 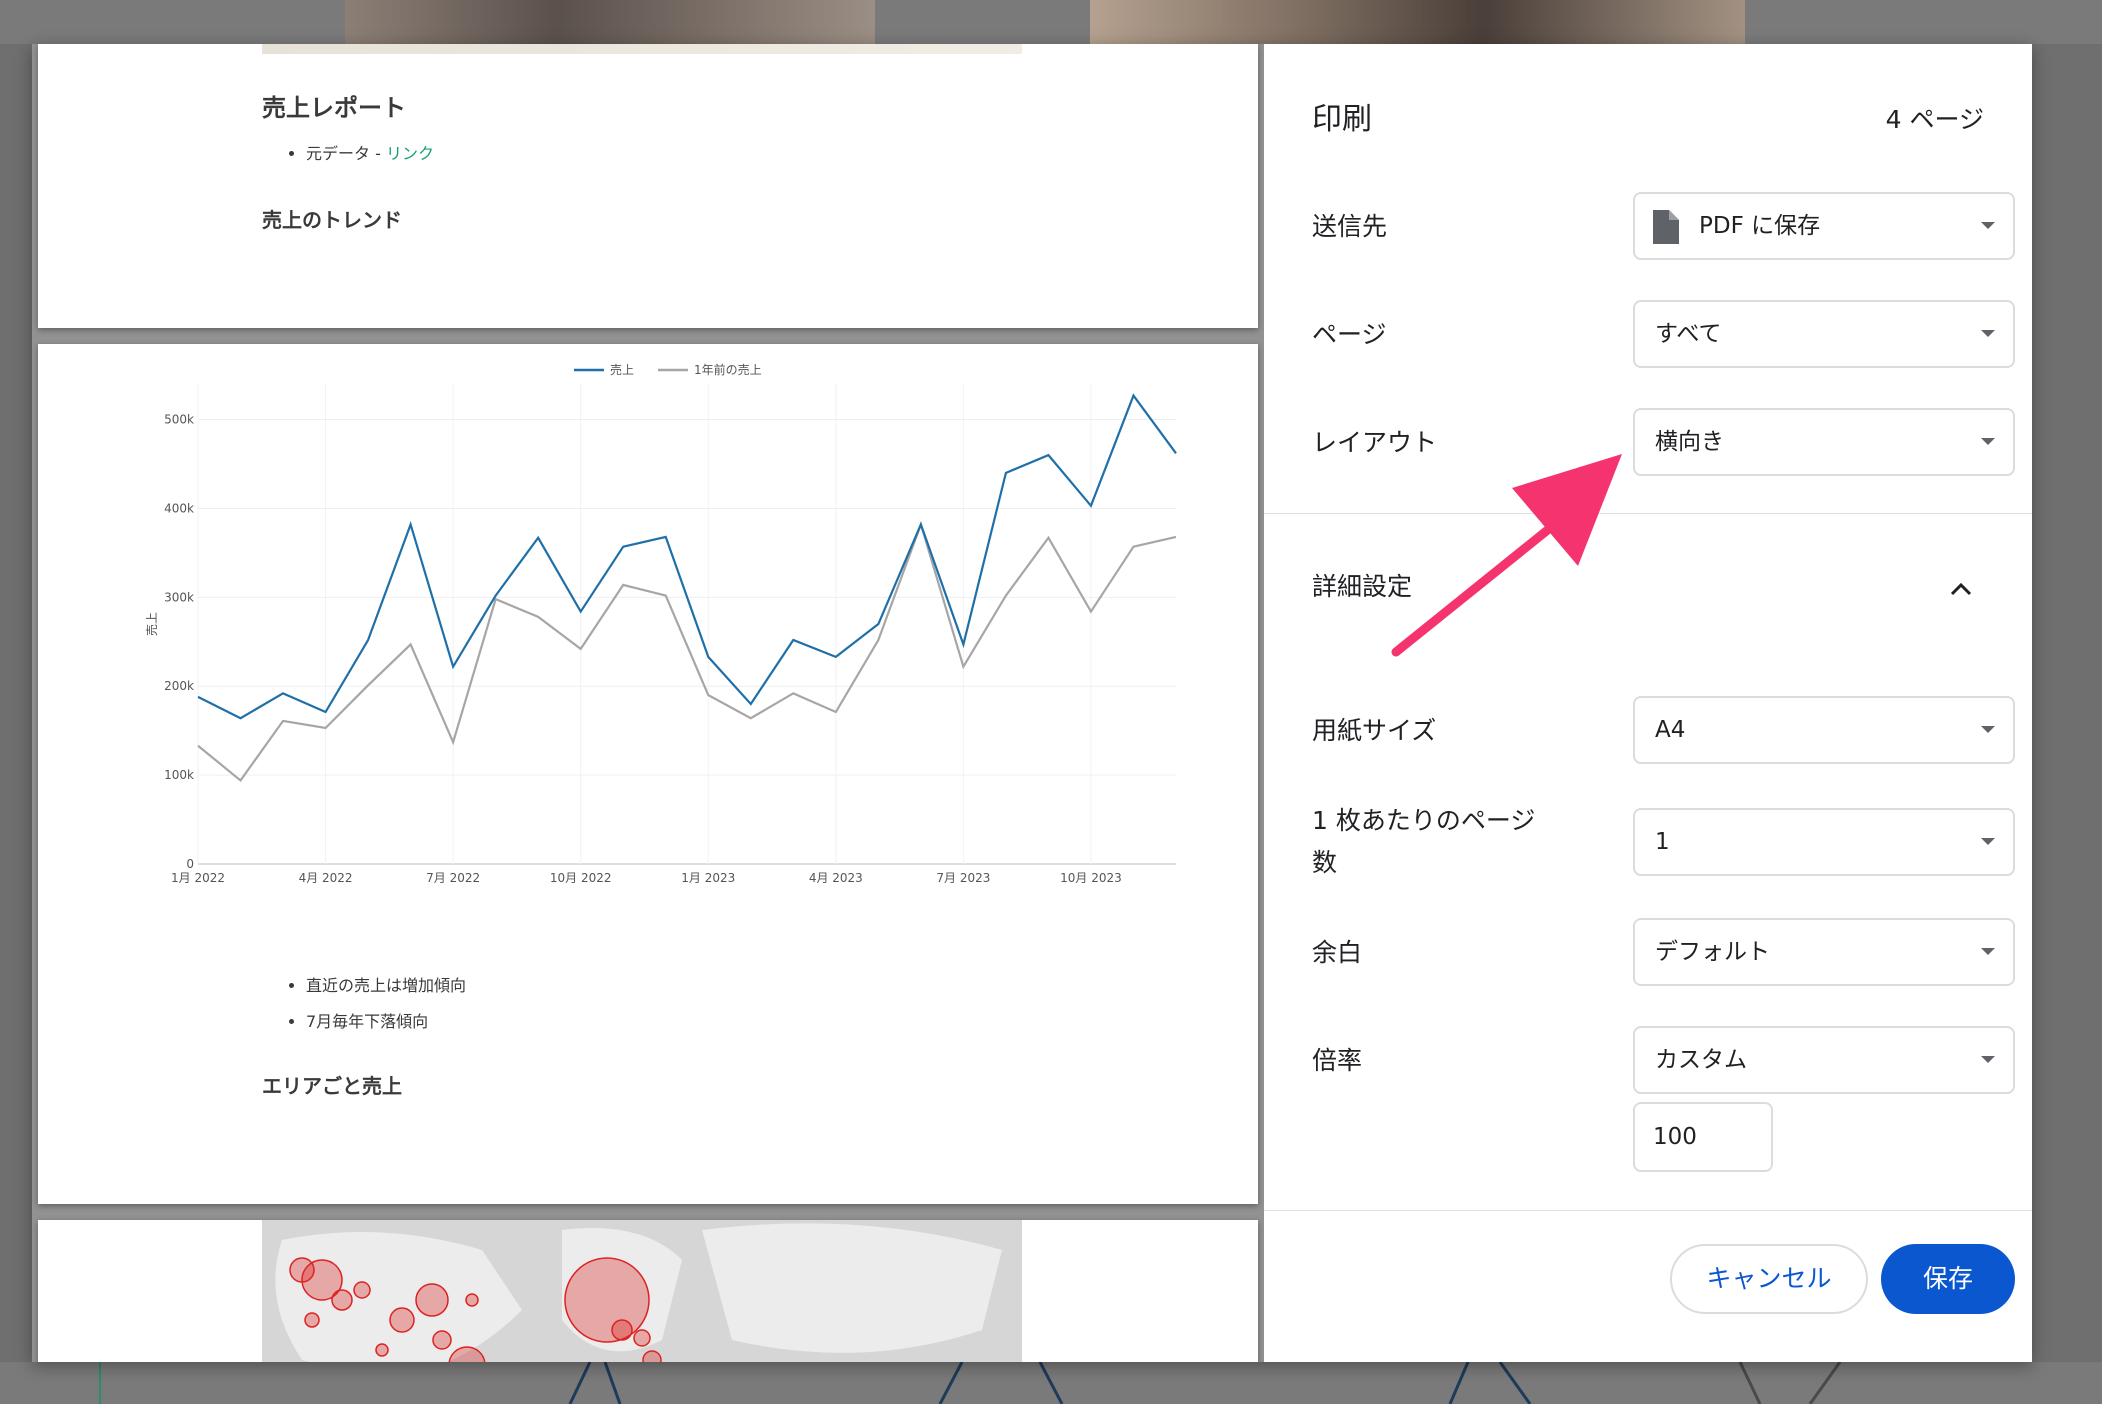 What do you see at coordinates (642, 49) in the screenshot?
I see `header-image` at bounding box center [642, 49].